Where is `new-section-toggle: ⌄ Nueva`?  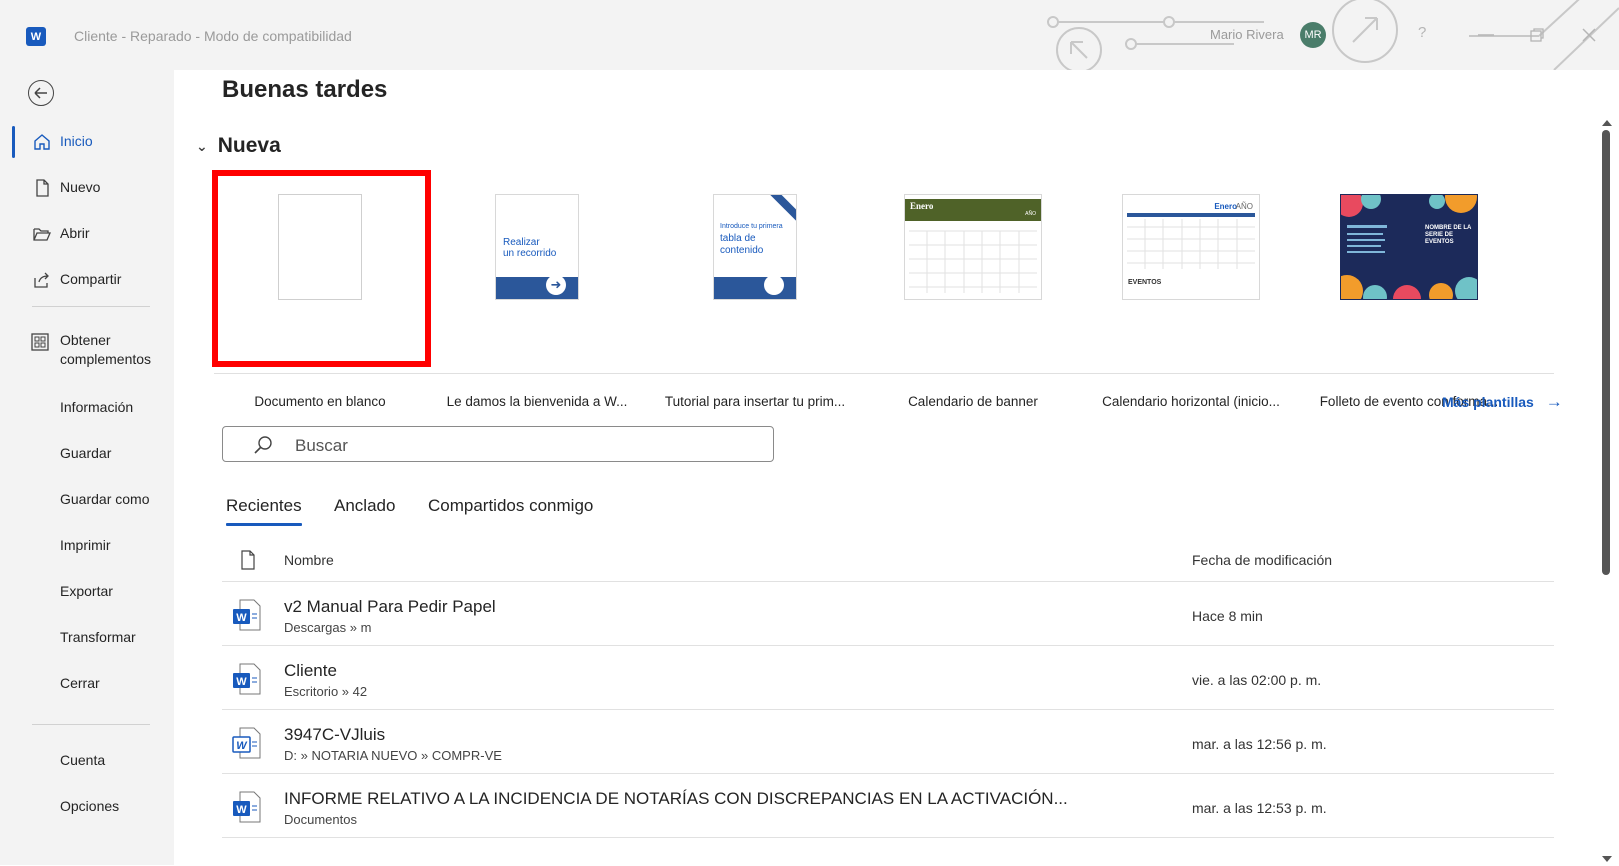
new-section-toggle: ⌄ Nueva is located at coordinates (238, 146).